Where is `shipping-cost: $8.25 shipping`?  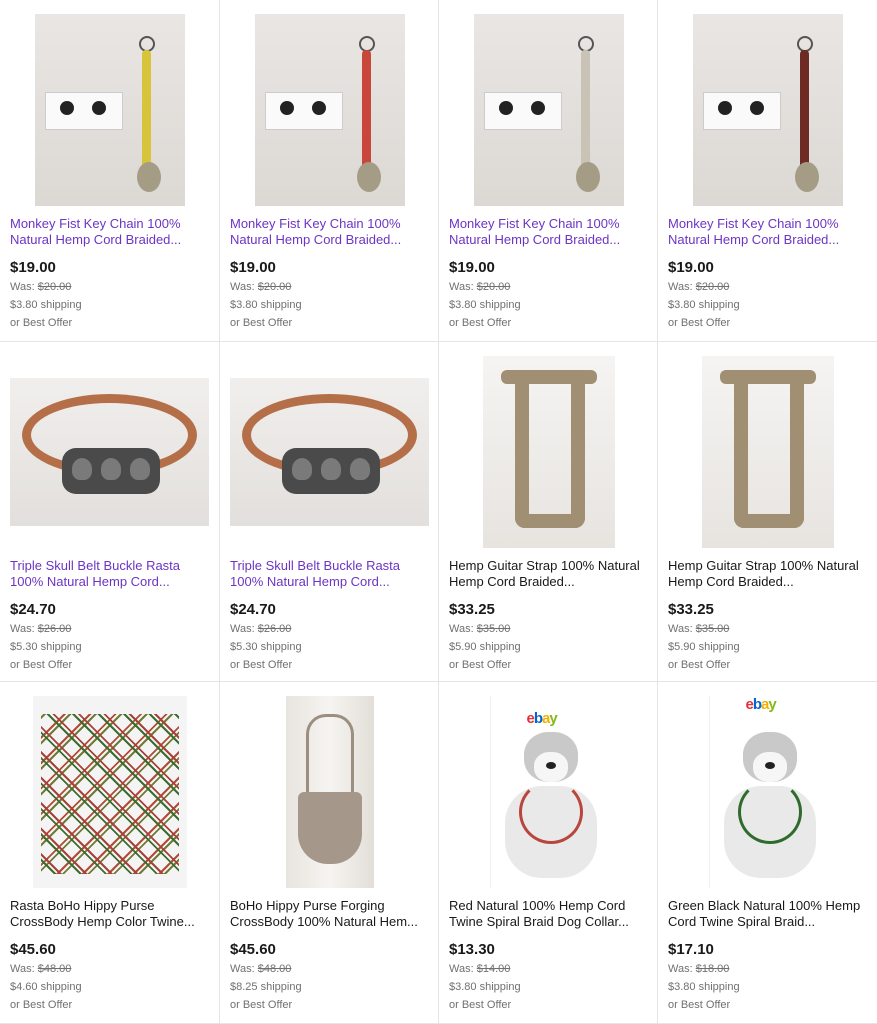
shipping-cost: $8.25 shipping is located at coordinates (266, 987).